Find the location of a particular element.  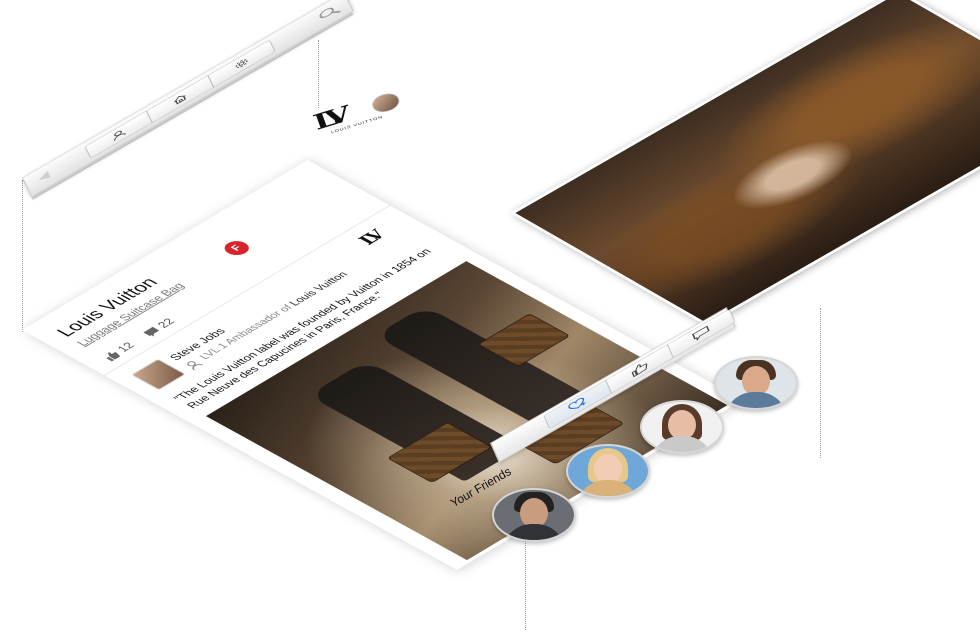

comment-icon is located at coordinates (701, 333).